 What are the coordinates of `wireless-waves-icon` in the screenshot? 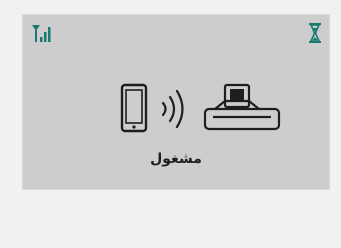 It's located at (172, 109).